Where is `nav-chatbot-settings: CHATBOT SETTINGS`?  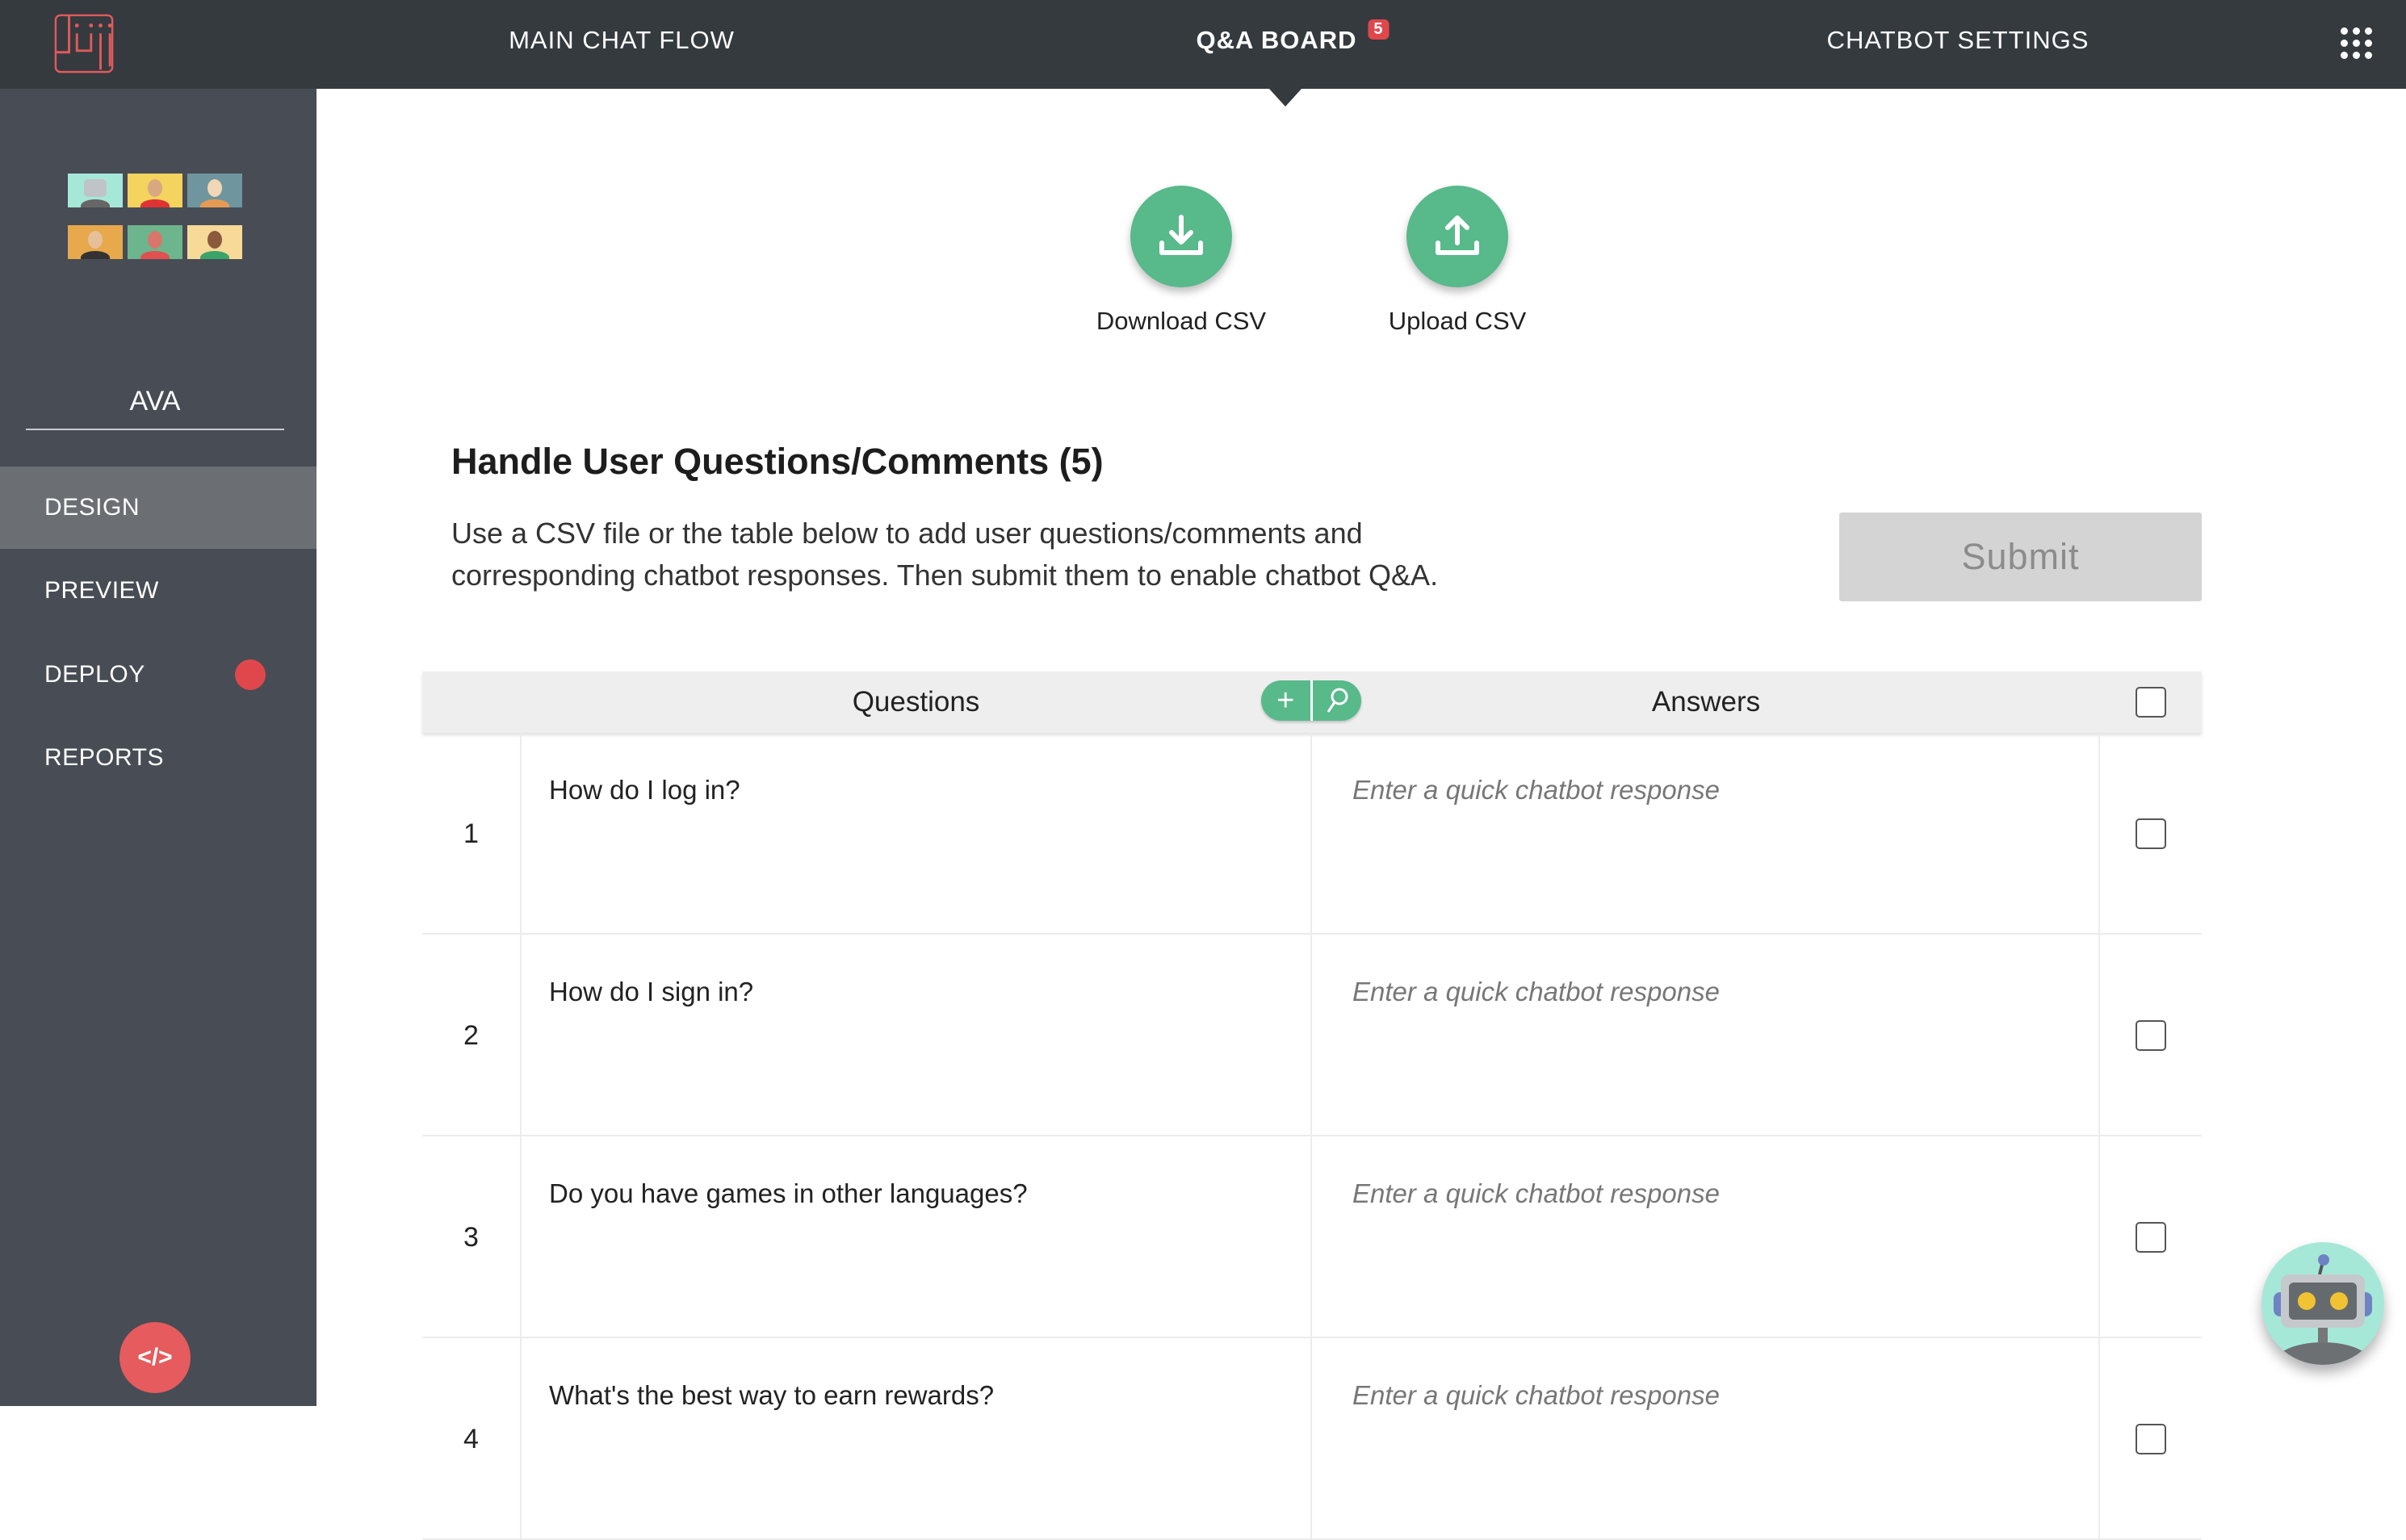
nav-chatbot-settings: CHATBOT SETTINGS is located at coordinates (1958, 40).